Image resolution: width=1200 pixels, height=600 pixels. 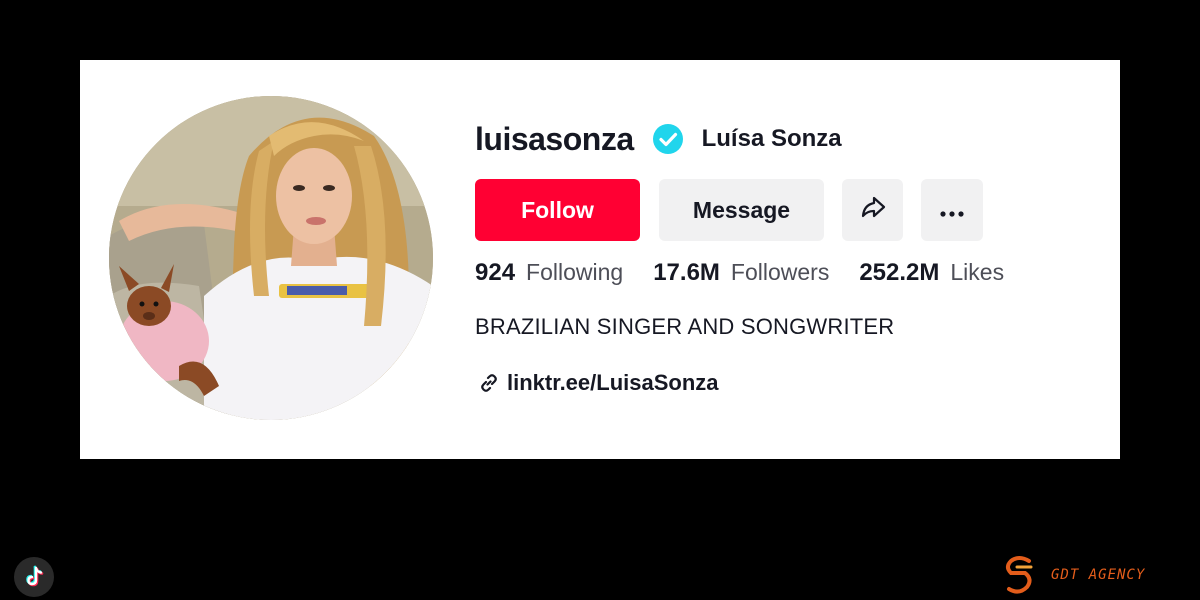 I want to click on share-icon, so click(x=873, y=210).